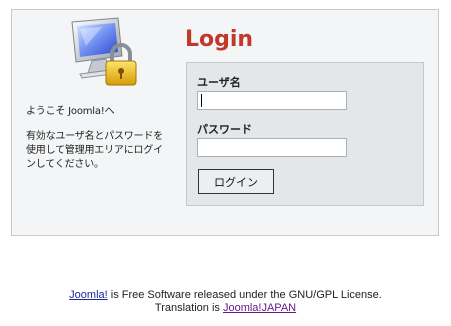  I want to click on translation-prefix: Translation is, so click(188, 308).